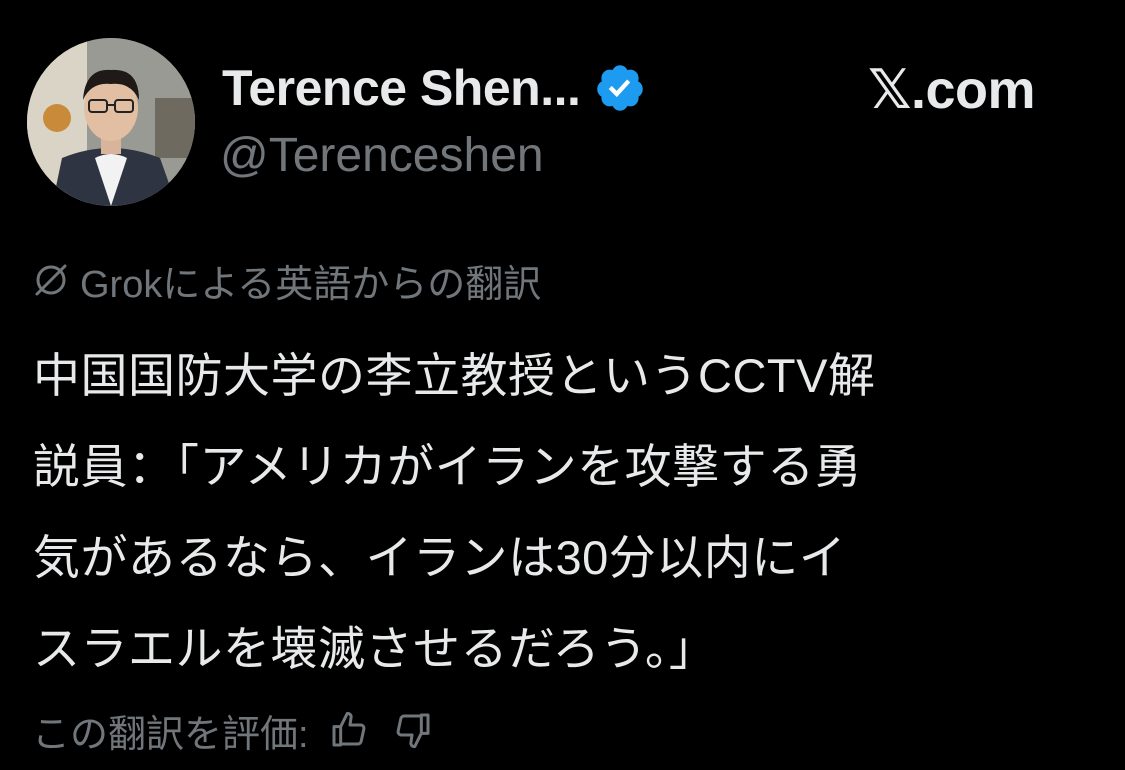  I want to click on rate-translation-label: この翻訳を評価:, so click(170, 734).